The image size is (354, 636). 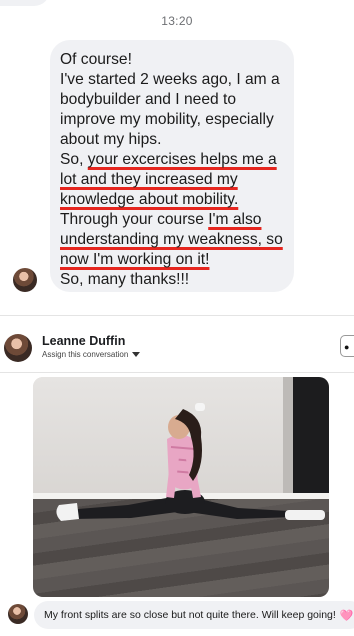 What do you see at coordinates (177, 21) in the screenshot?
I see `message-timestamp: 13:20` at bounding box center [177, 21].